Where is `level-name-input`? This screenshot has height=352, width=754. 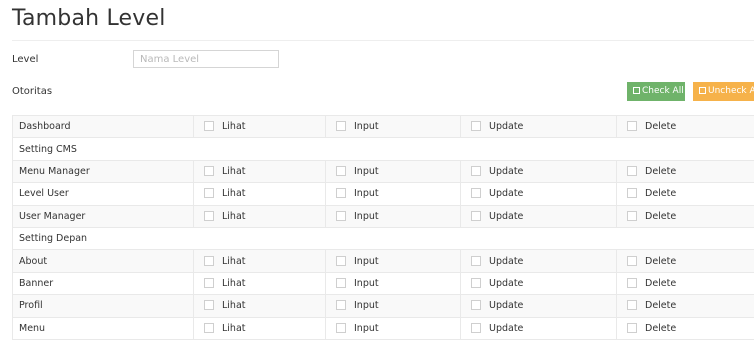
level-name-input is located at coordinates (206, 59).